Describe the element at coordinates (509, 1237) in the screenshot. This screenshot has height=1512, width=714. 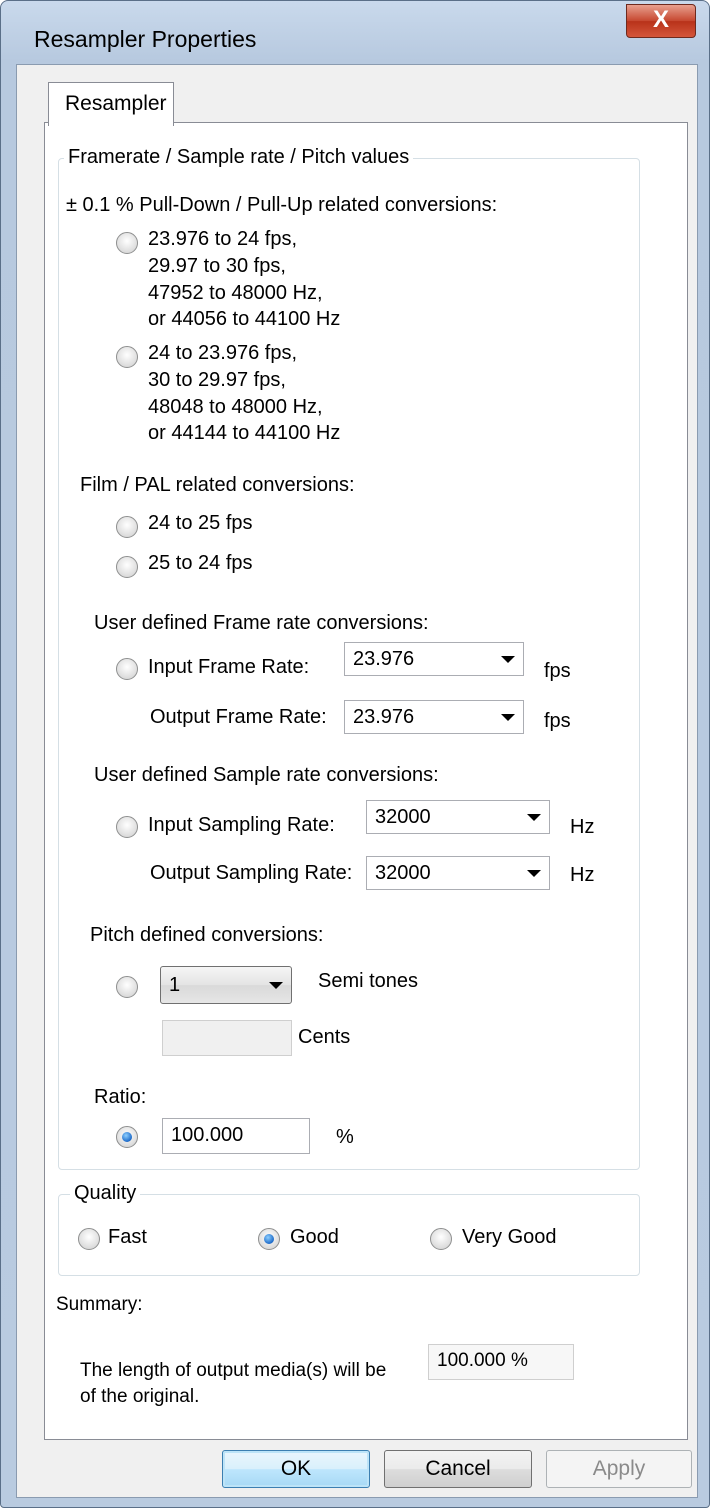
I see `quality-very-good-label: Very Good` at that location.